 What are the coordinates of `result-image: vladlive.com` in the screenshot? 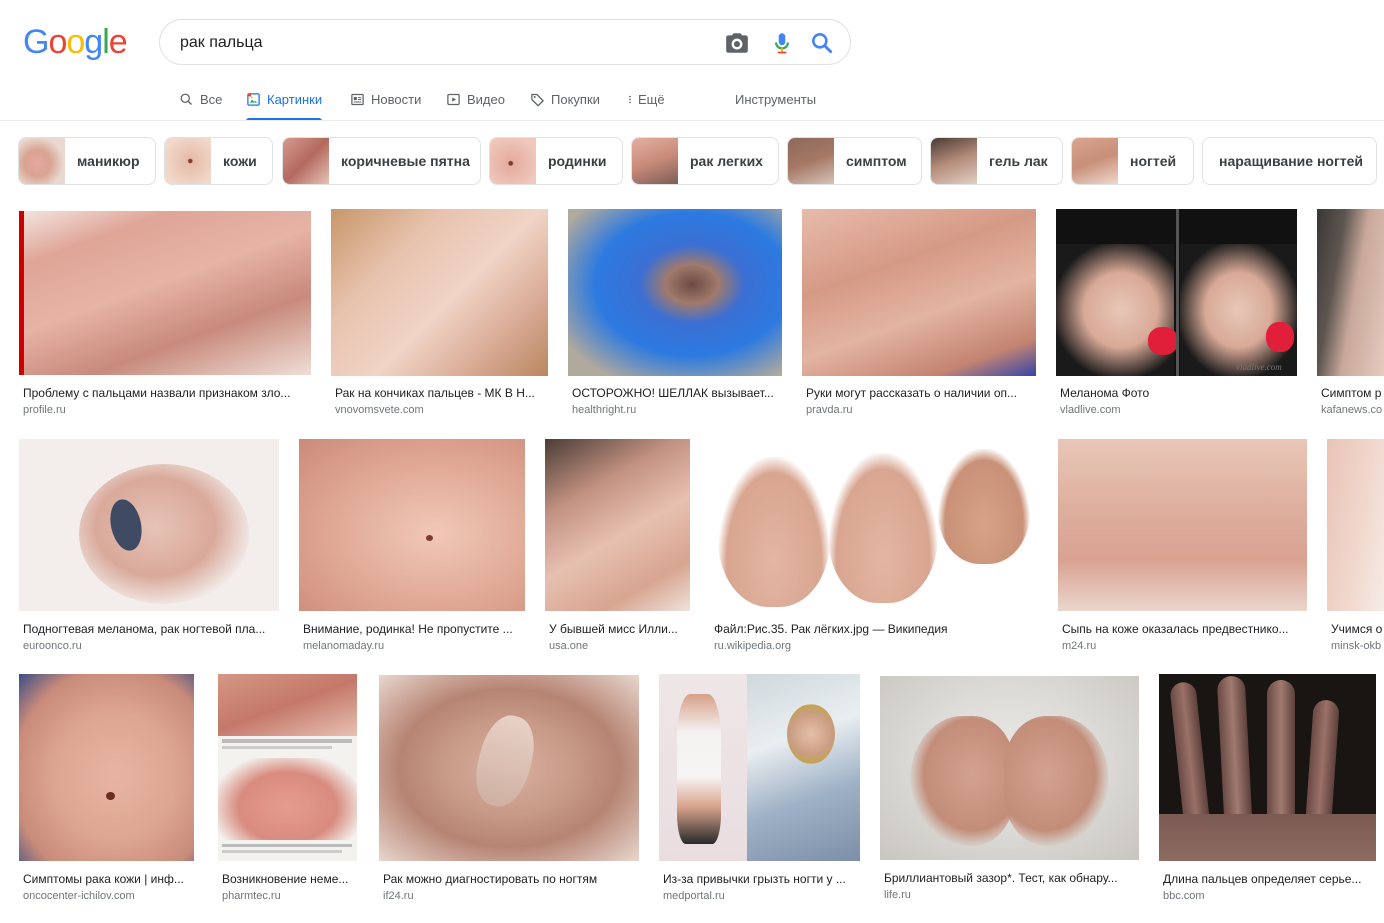 It's located at (1176, 292).